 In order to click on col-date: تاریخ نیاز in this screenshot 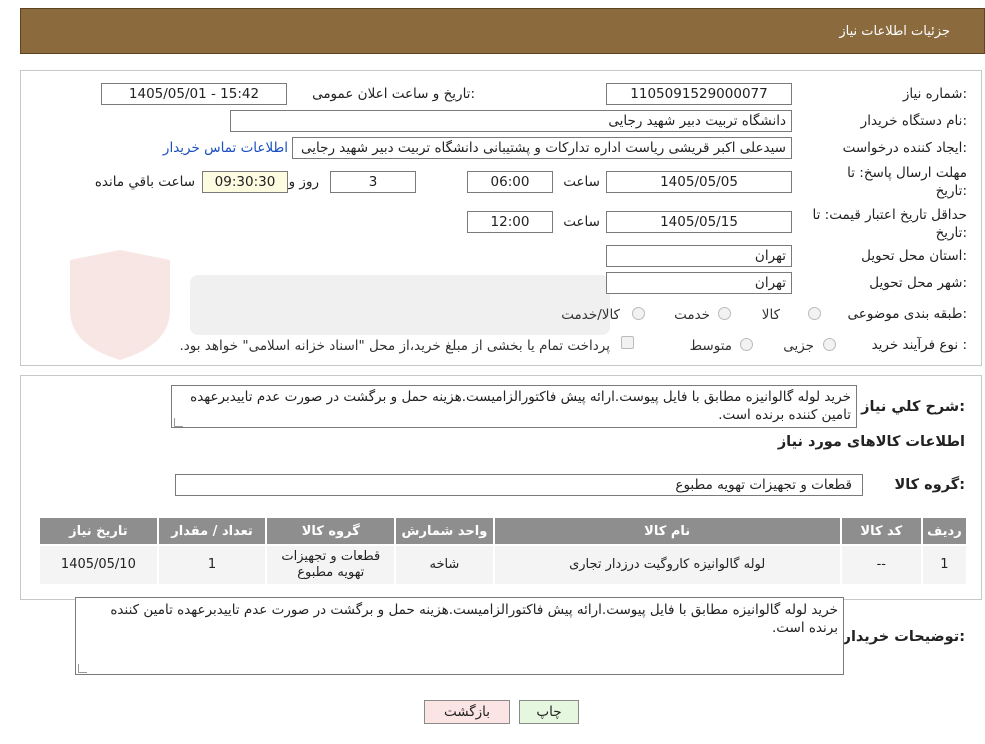, I will do `click(98, 531)`.